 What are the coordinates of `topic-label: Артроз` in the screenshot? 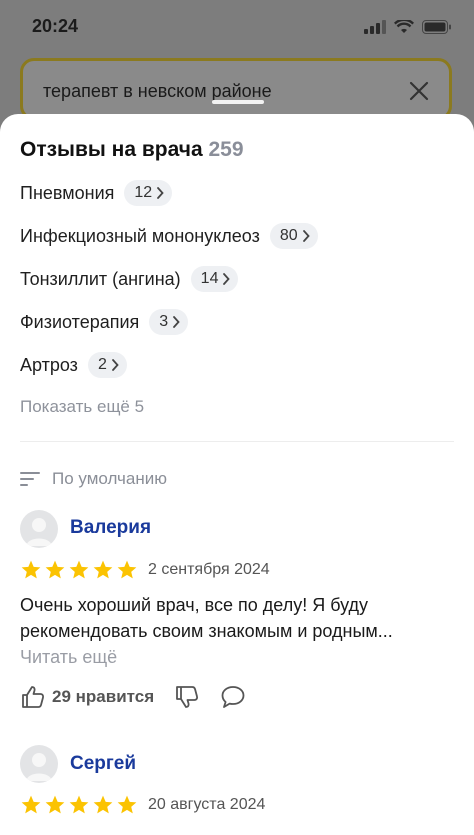 It's located at (49, 365).